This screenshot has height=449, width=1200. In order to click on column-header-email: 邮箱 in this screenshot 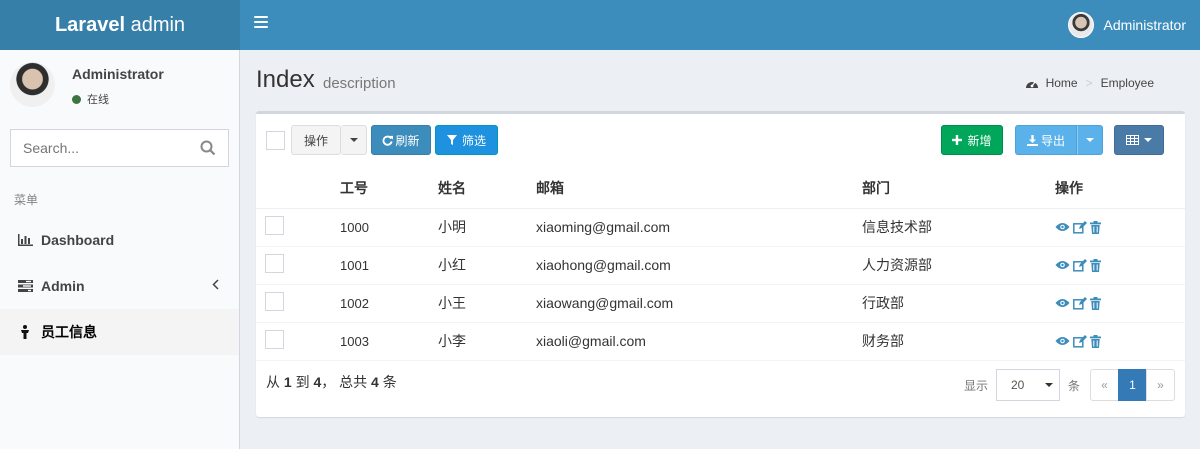, I will do `click(699, 188)`.